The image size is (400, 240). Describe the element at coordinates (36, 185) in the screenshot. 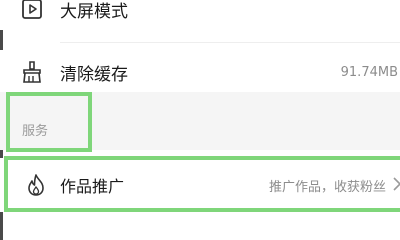

I see `flame-icon` at that location.